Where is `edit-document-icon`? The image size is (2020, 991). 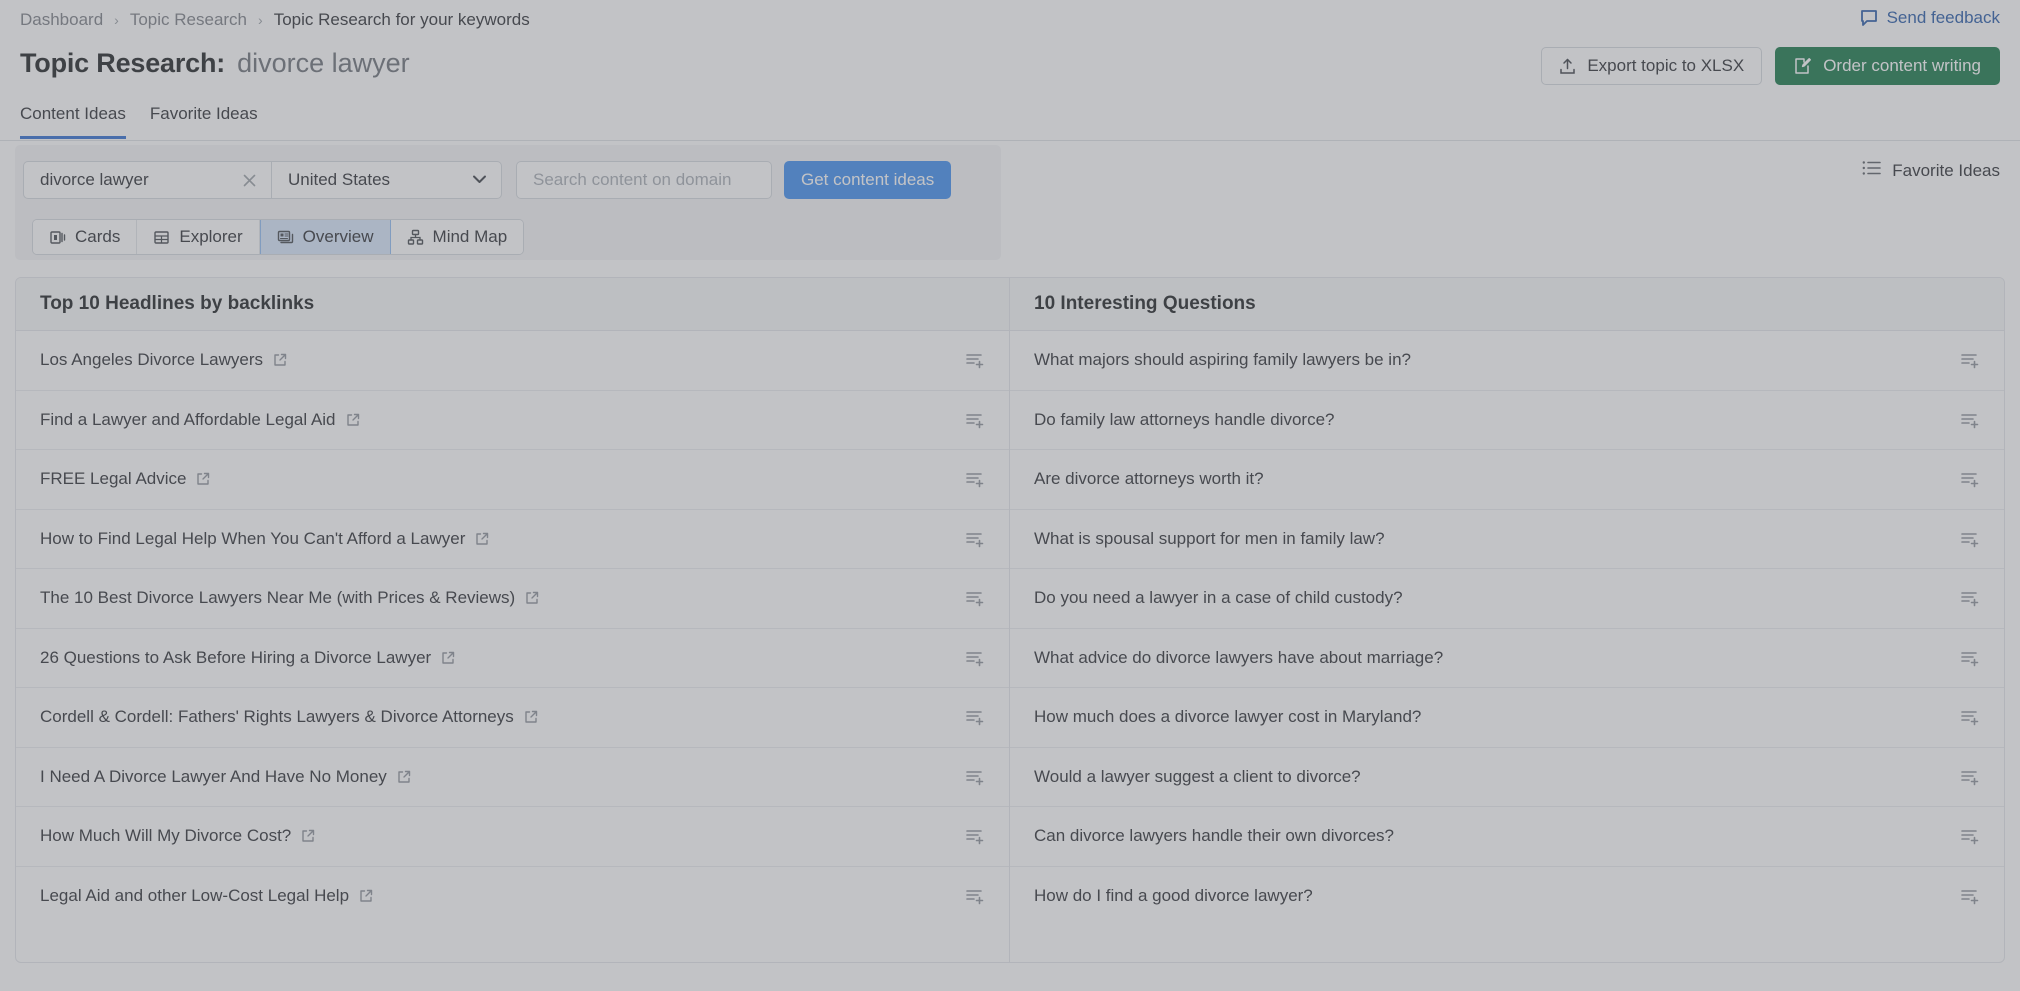
edit-document-icon is located at coordinates (1803, 66).